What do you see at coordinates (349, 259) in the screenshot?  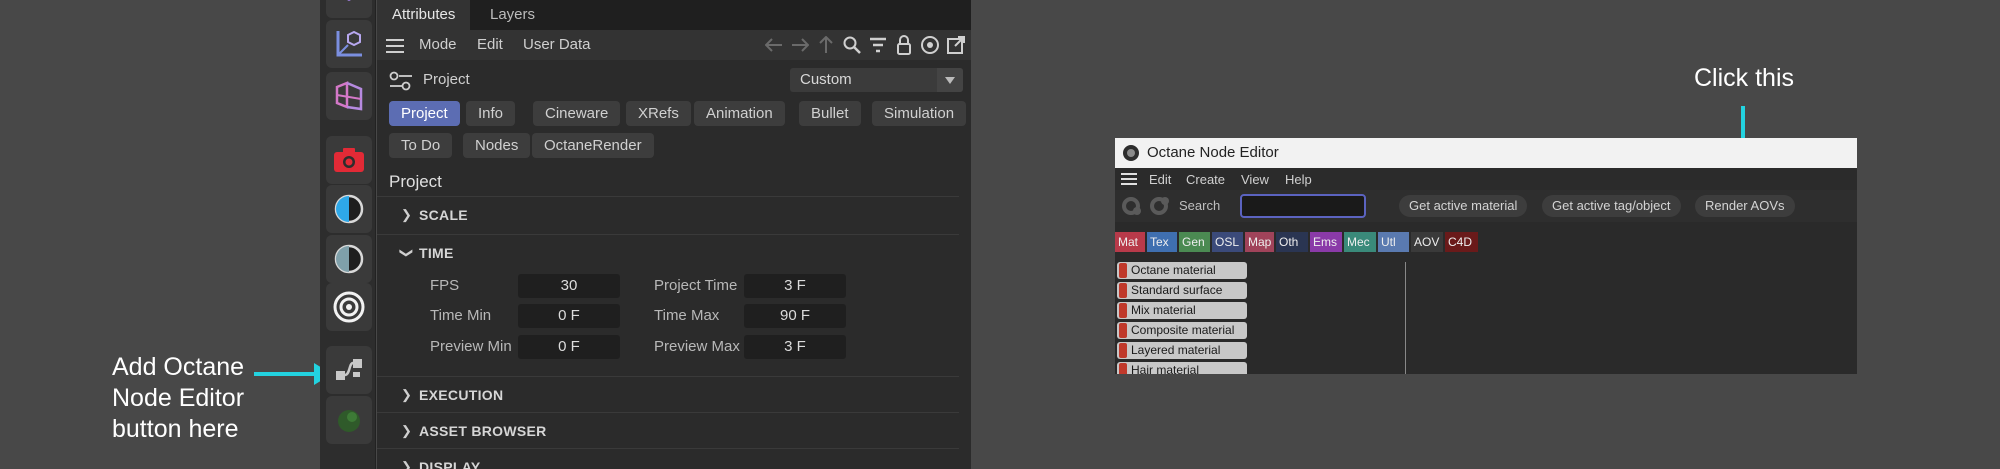 I see `toolbar-button-contrast-dark` at bounding box center [349, 259].